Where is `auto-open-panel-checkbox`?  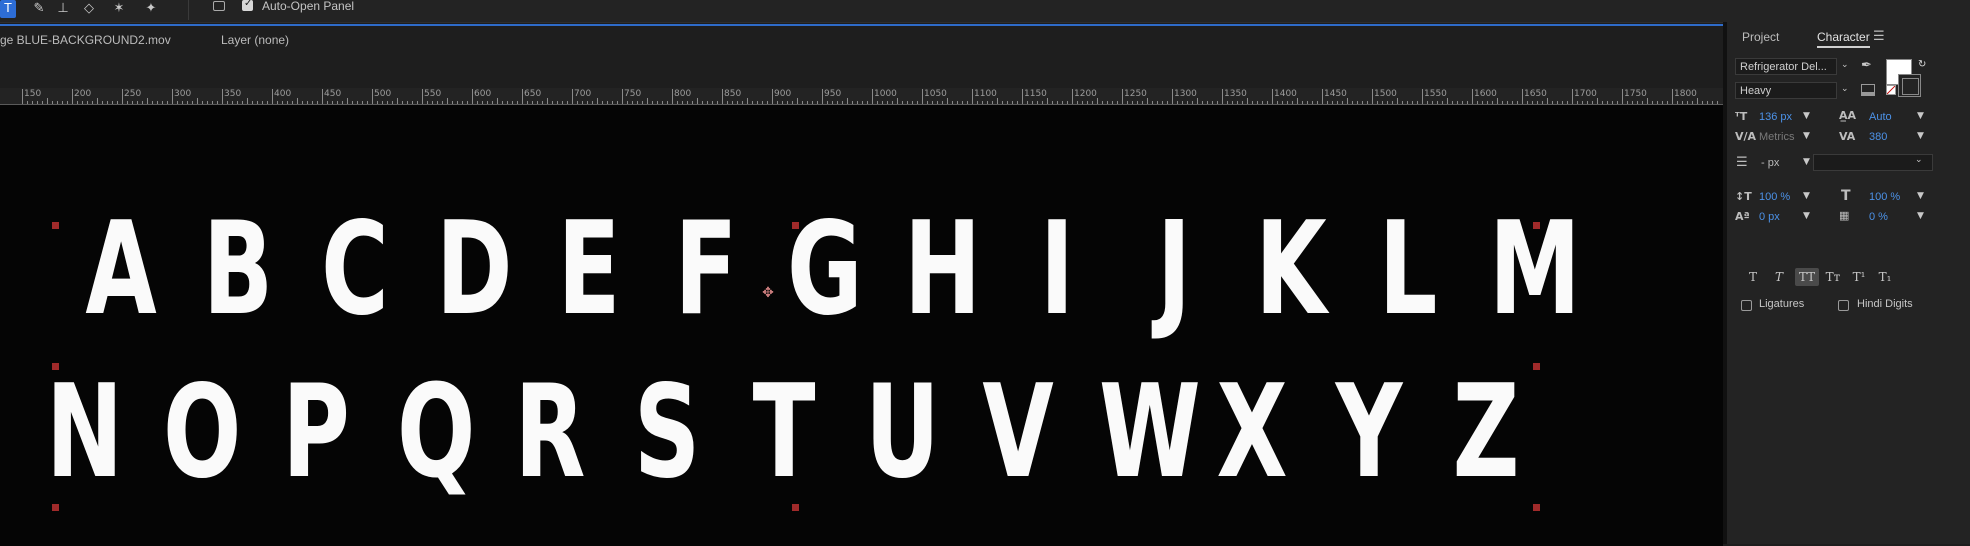 auto-open-panel-checkbox is located at coordinates (247, 5).